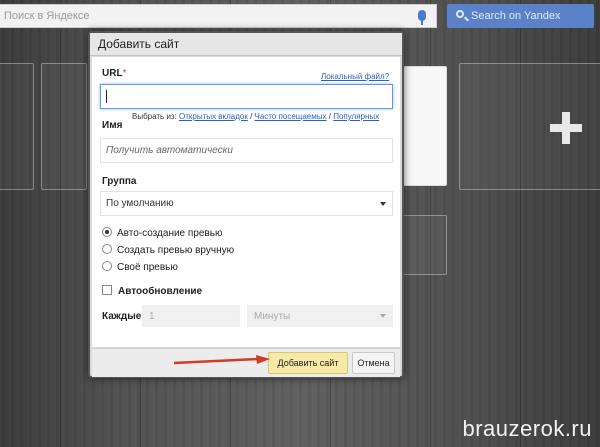  Describe the element at coordinates (47, 16) in the screenshot. I see `search-placeholder: Поиск в Яндексе` at that location.